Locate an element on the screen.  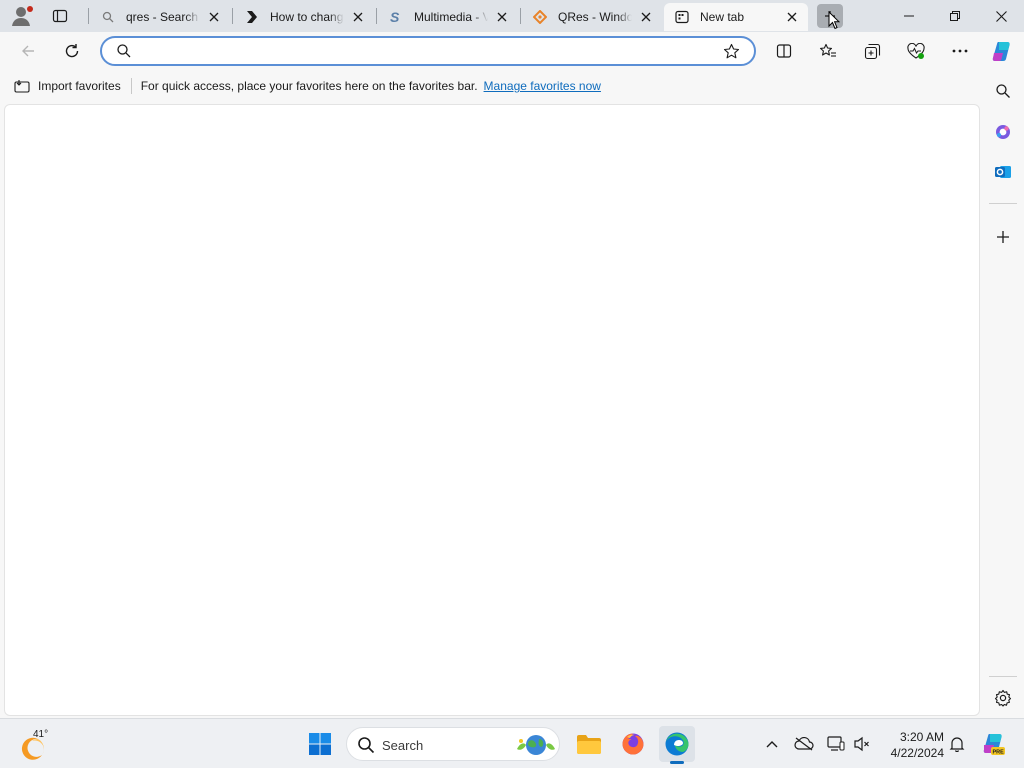
back-button is located at coordinates (28, 51).